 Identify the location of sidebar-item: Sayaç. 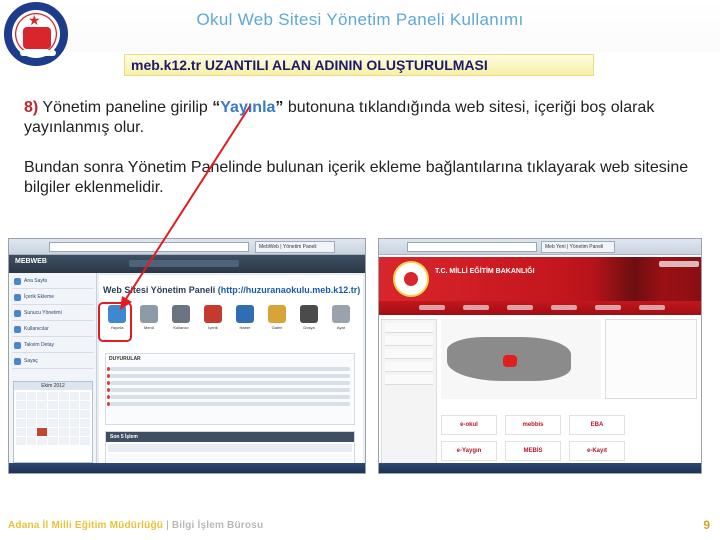
(52, 362).